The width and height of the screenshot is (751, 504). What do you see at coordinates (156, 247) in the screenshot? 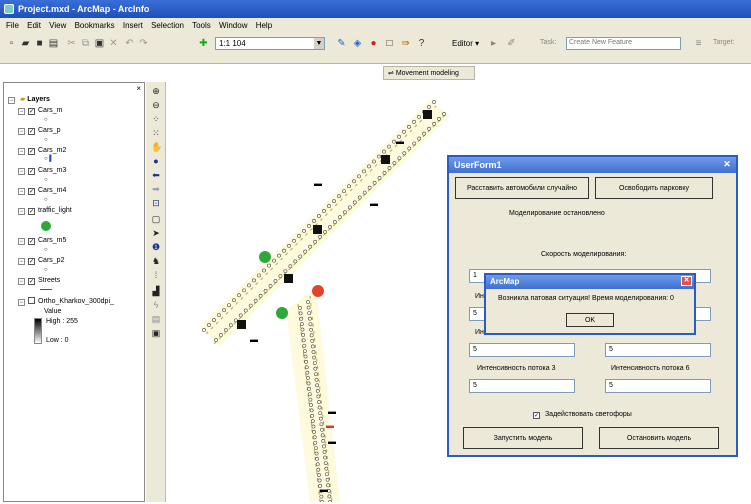
I see `identify-icon: ❶` at bounding box center [156, 247].